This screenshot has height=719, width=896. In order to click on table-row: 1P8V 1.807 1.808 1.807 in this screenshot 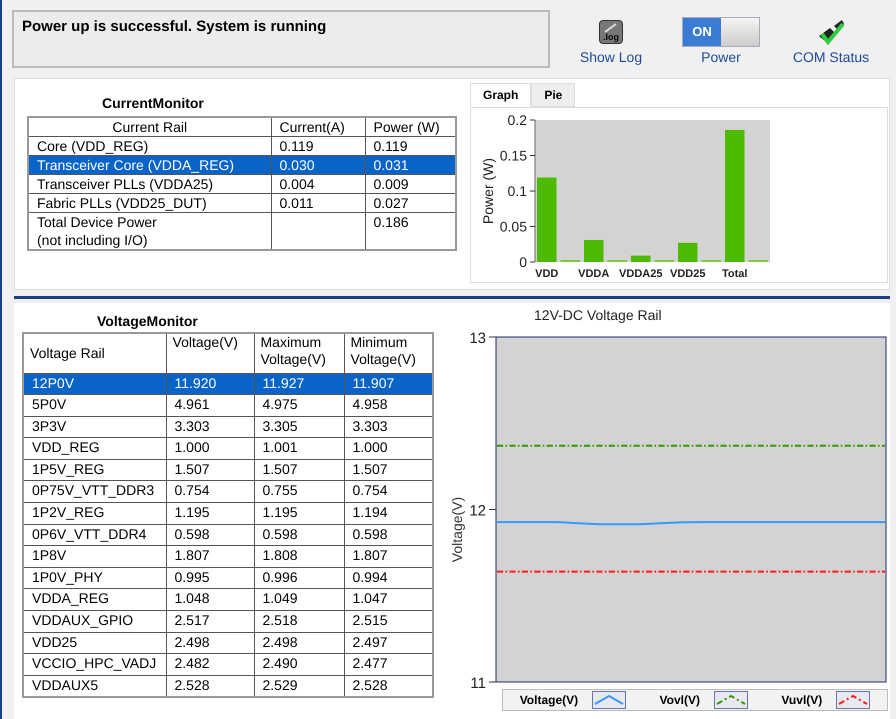, I will do `click(228, 557)`.